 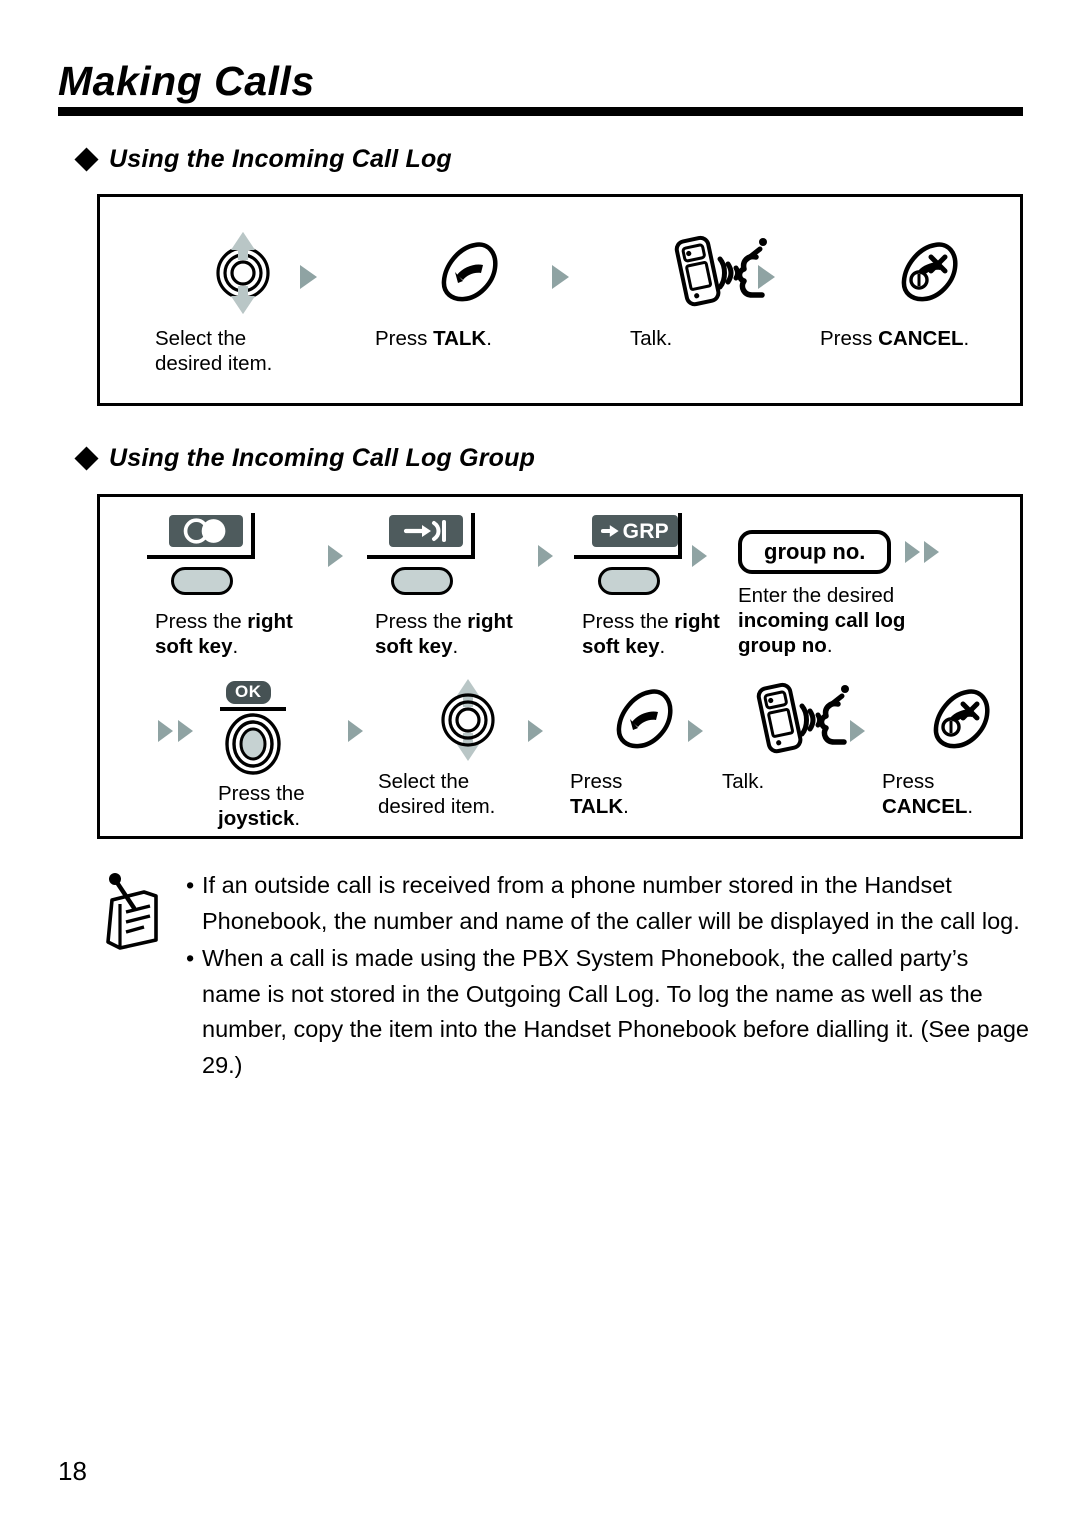 I want to click on group-no-entry-row: group no., so click(x=868, y=552).